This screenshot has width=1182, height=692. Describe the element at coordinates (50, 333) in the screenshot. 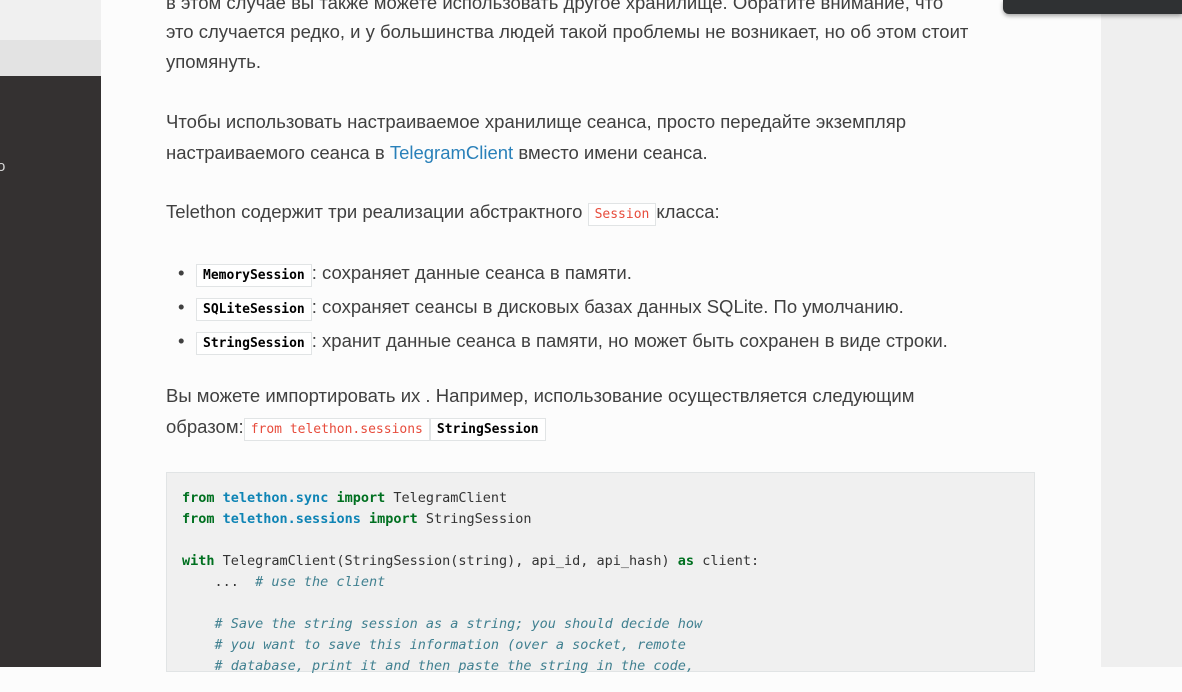

I see `sidebar: o` at that location.